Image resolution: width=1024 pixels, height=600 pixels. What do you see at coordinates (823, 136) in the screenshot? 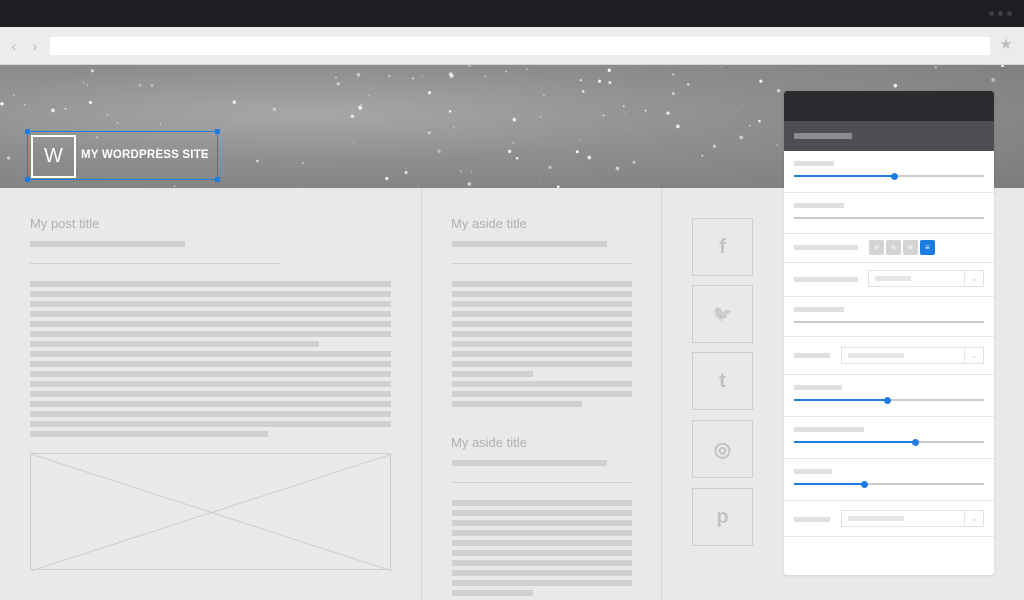
I see `section-title-placeholder` at bounding box center [823, 136].